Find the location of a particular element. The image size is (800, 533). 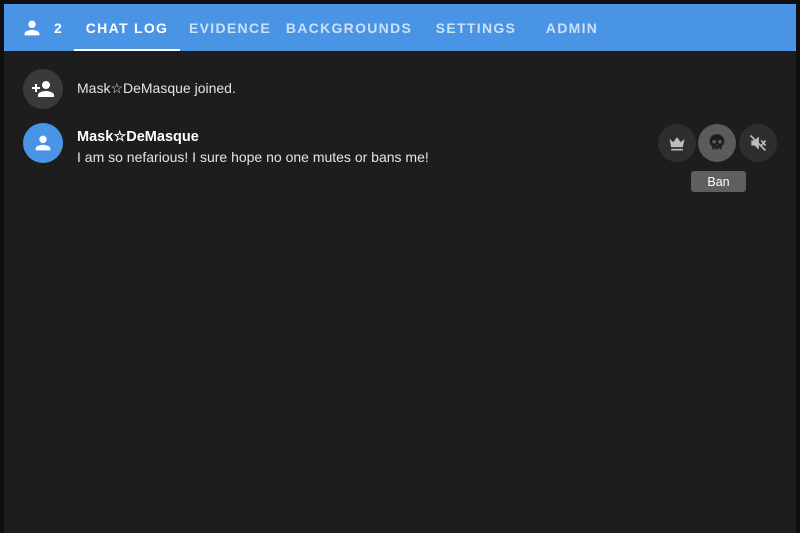

tab-label: SETTINGS is located at coordinates (476, 27).